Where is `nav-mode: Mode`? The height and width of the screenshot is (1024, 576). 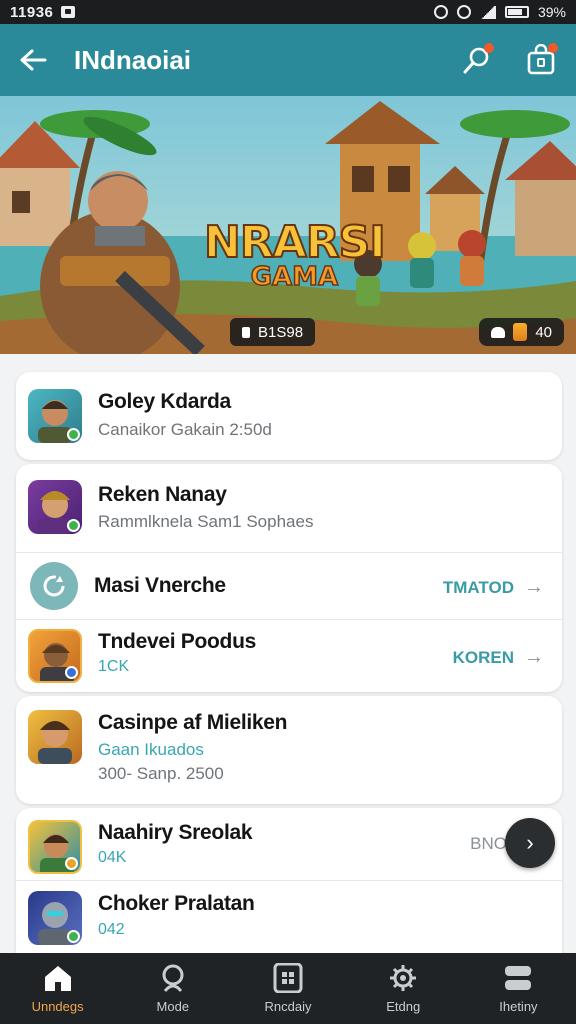
nav-mode: Mode is located at coordinates (172, 988).